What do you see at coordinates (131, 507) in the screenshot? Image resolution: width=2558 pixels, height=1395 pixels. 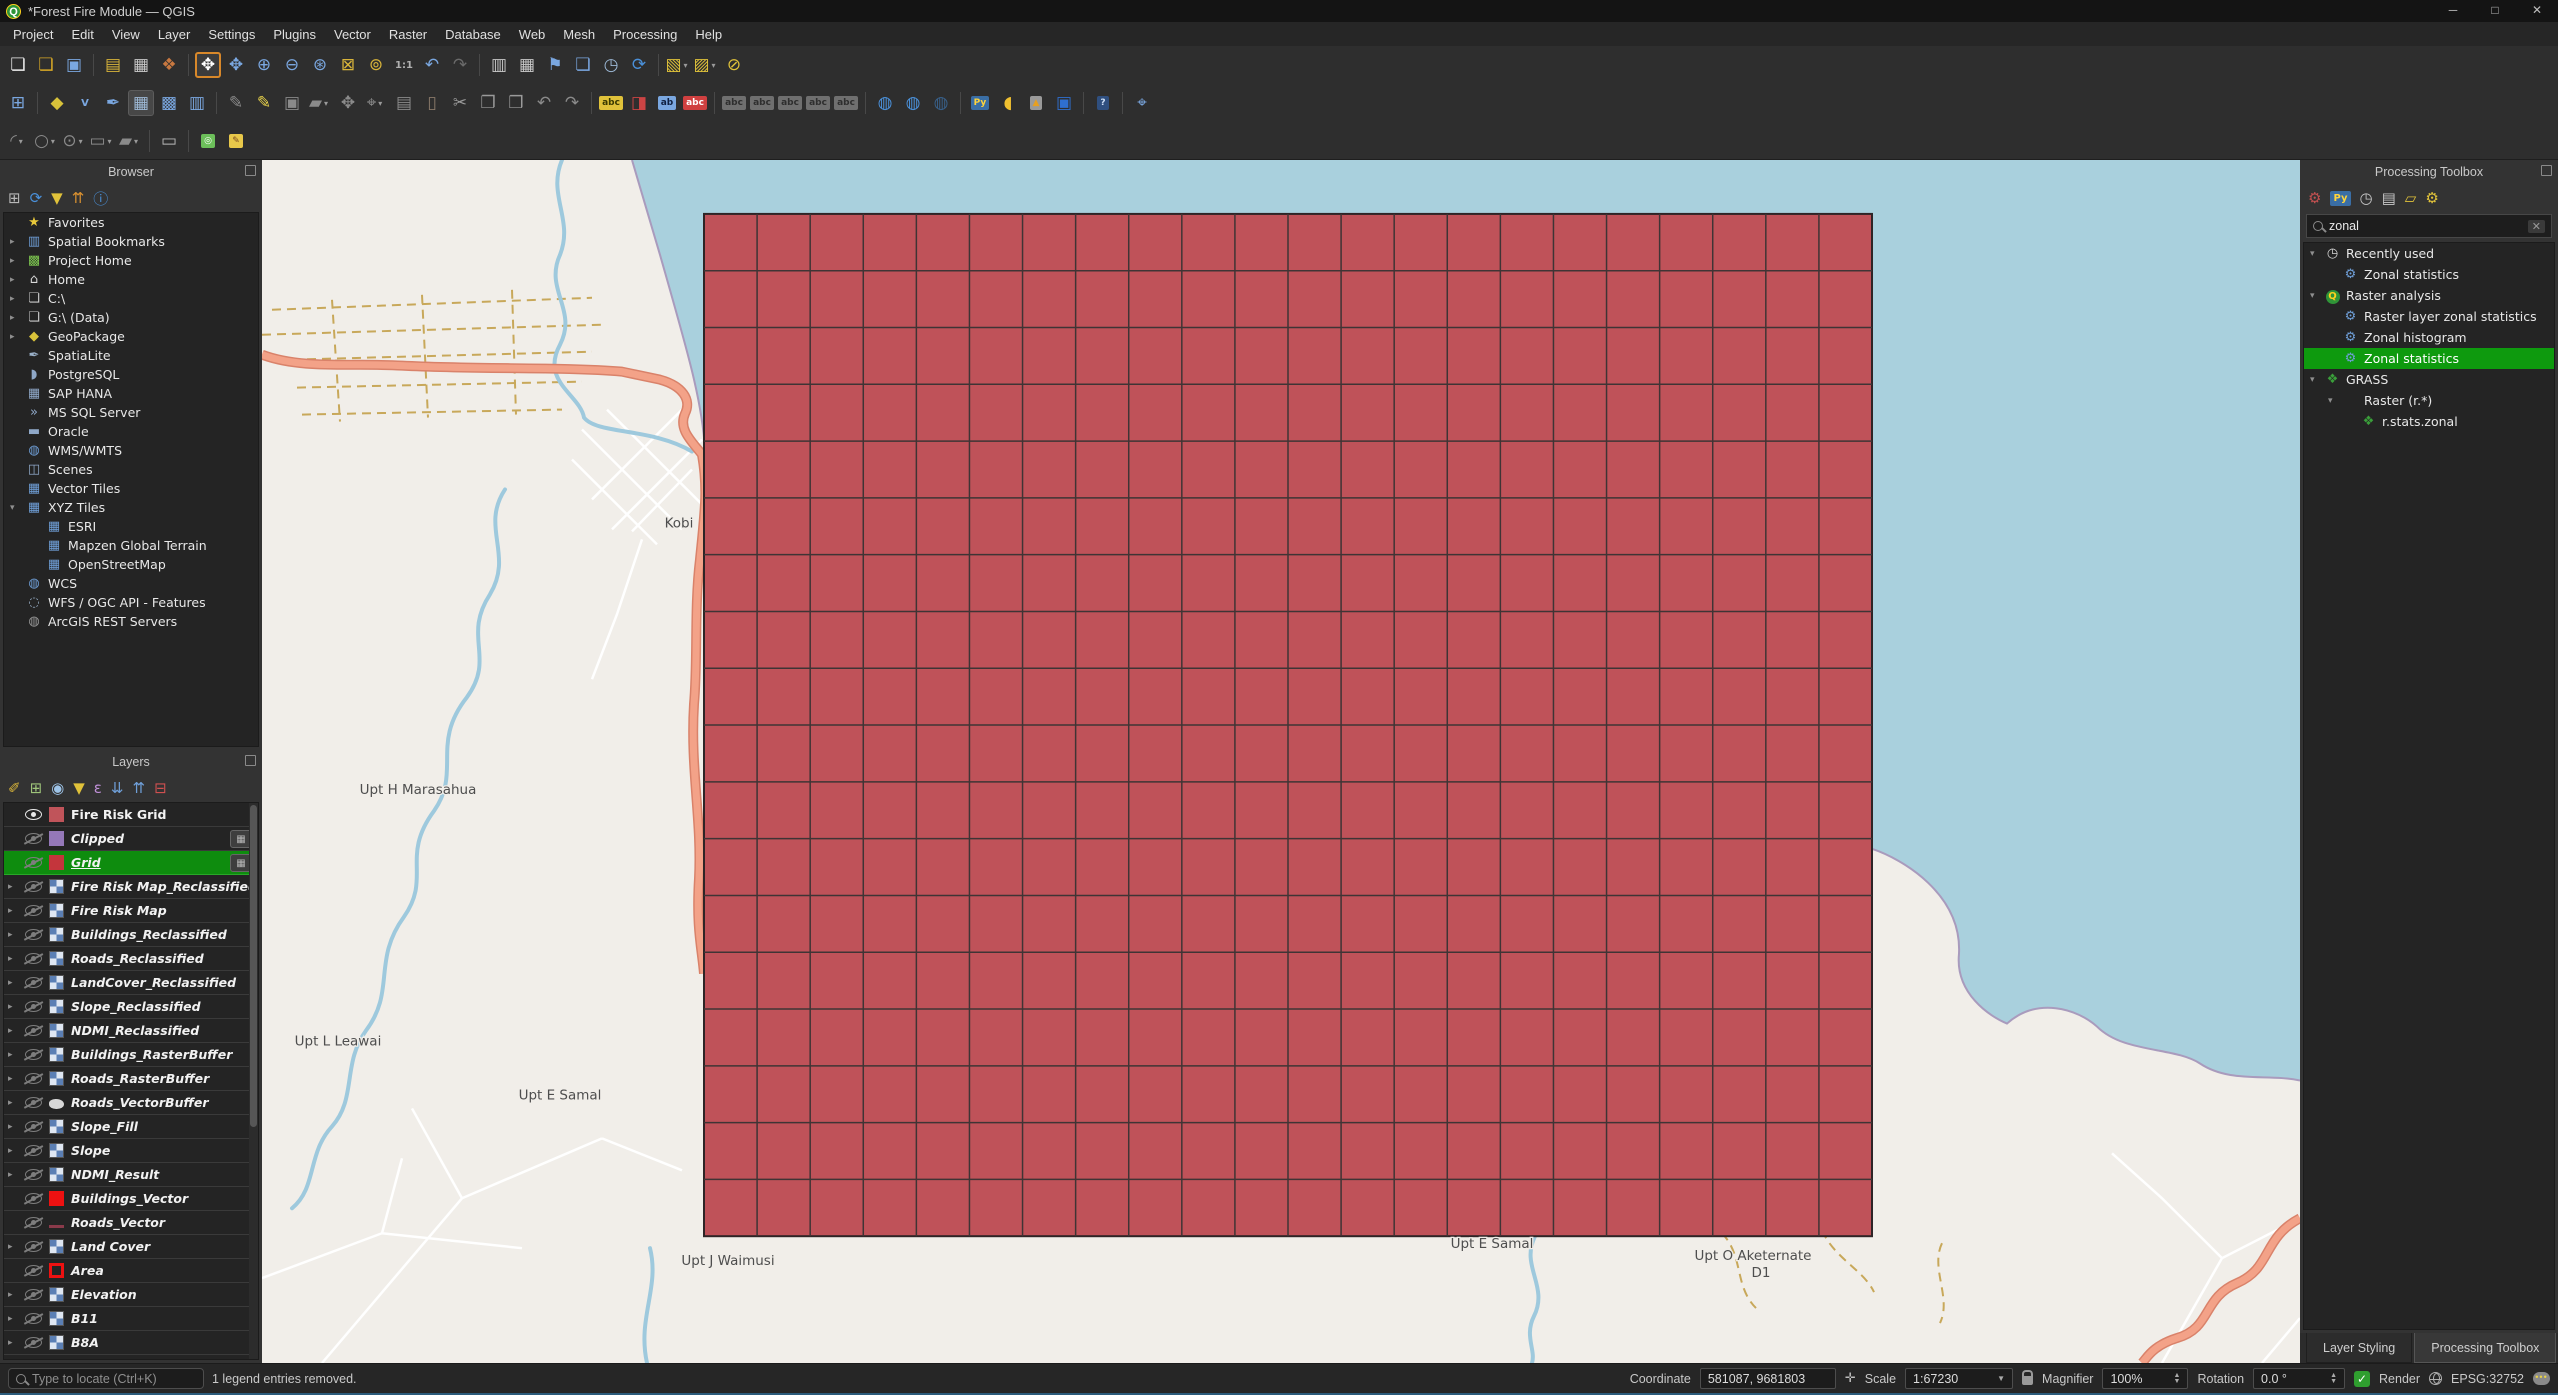 I see `browser-item-xyz-tiles: ▾ ▦ XYZ Tiles` at bounding box center [131, 507].